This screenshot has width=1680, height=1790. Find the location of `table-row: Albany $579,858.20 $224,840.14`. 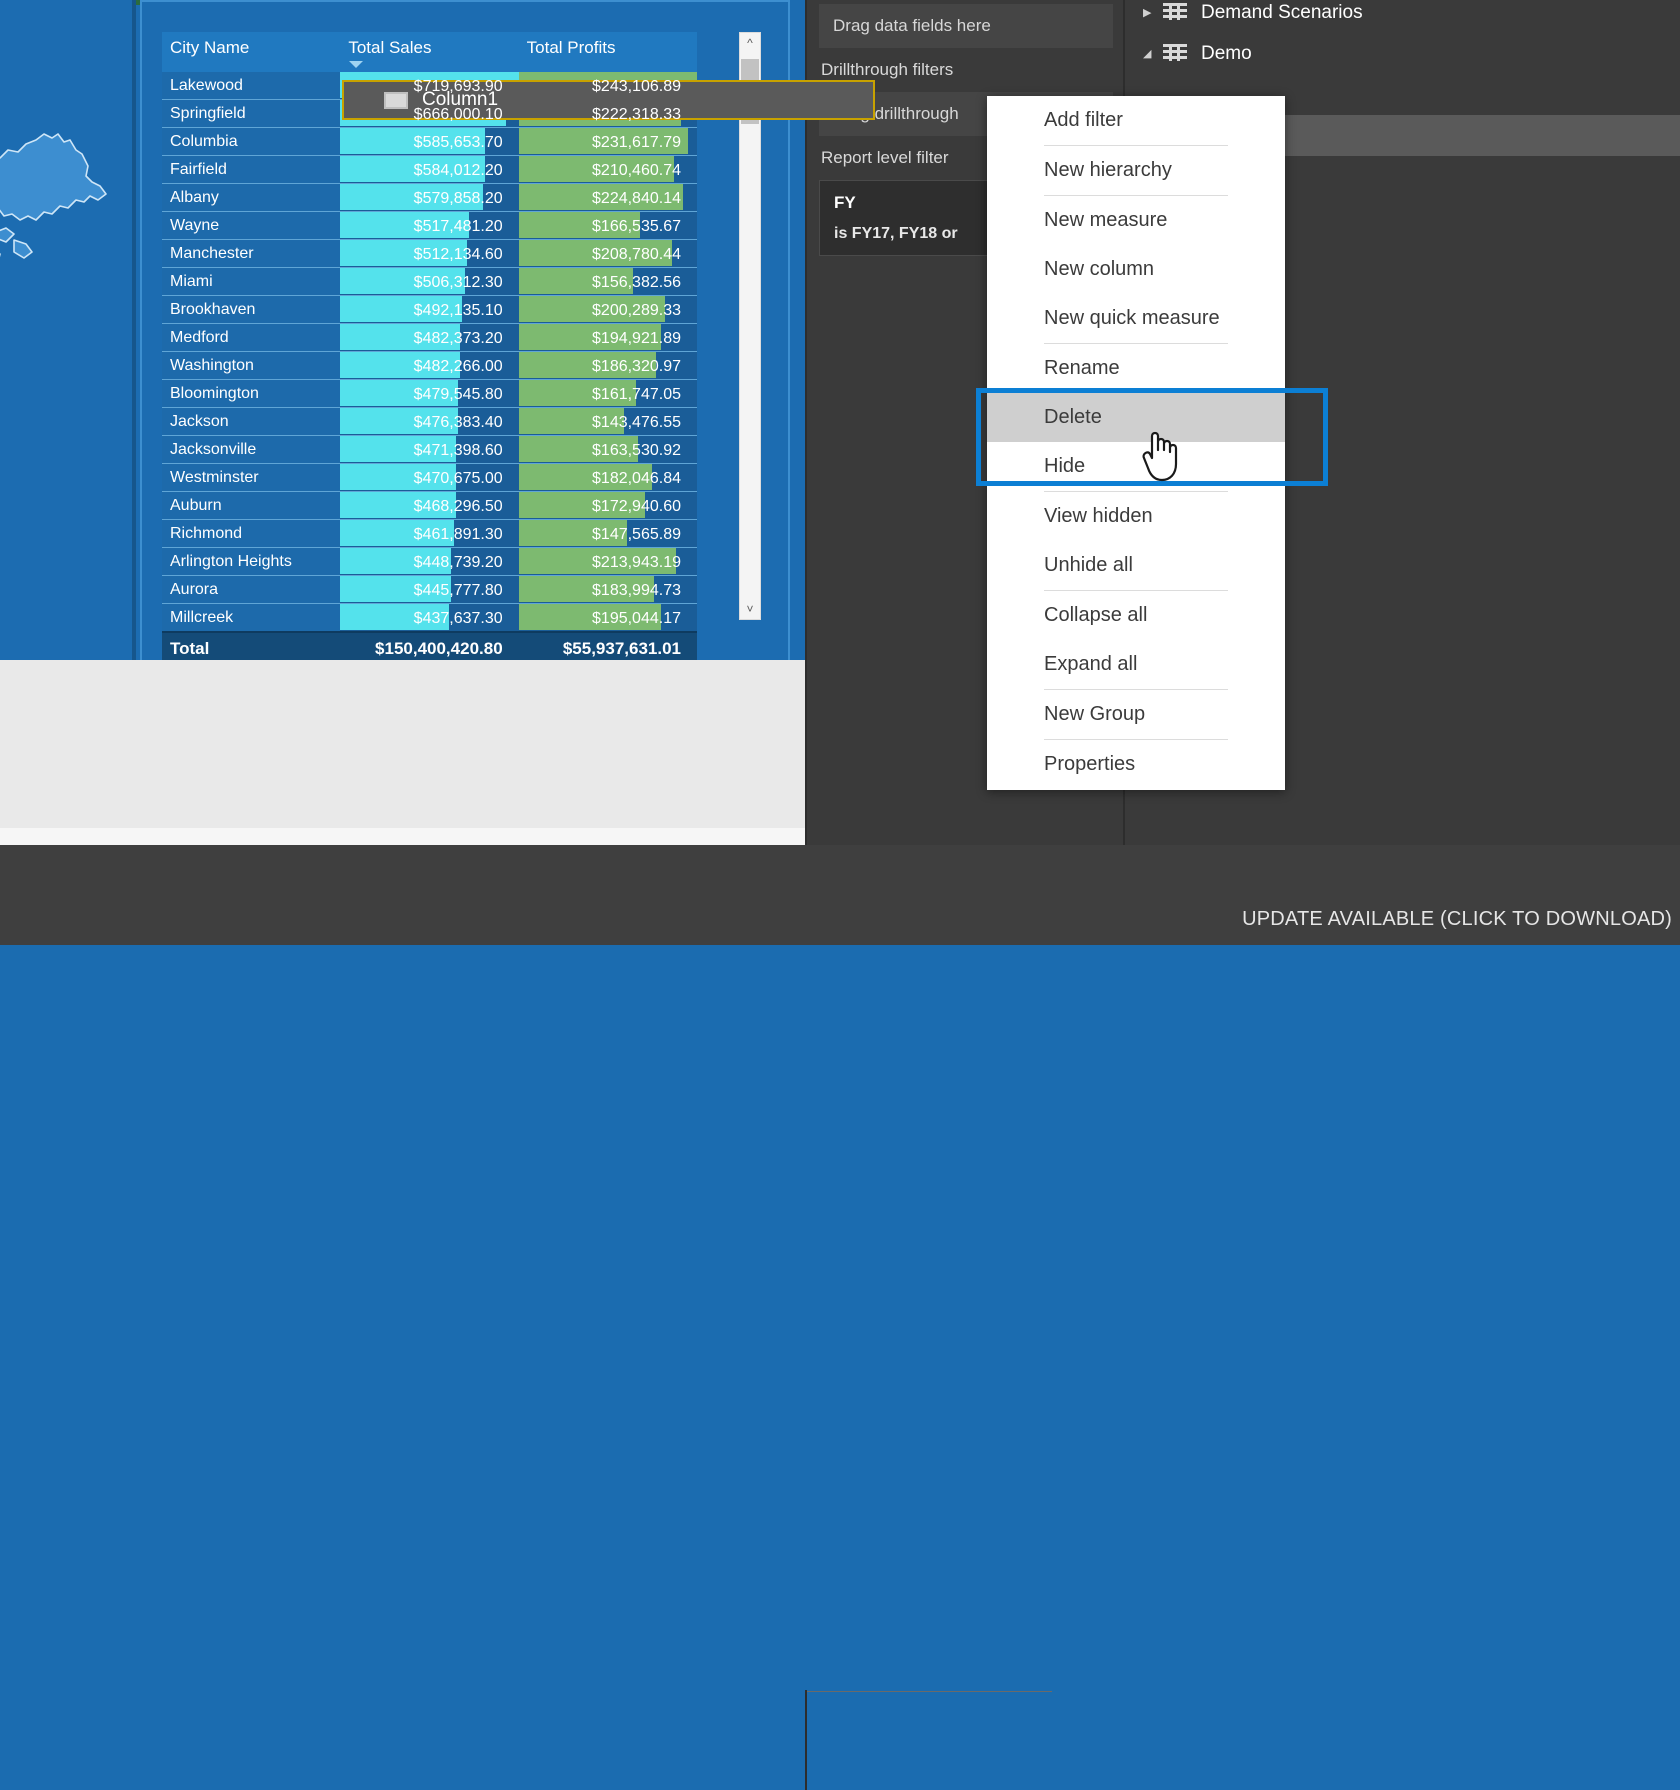

table-row: Albany $579,858.20 $224,840.14 is located at coordinates (429, 197).